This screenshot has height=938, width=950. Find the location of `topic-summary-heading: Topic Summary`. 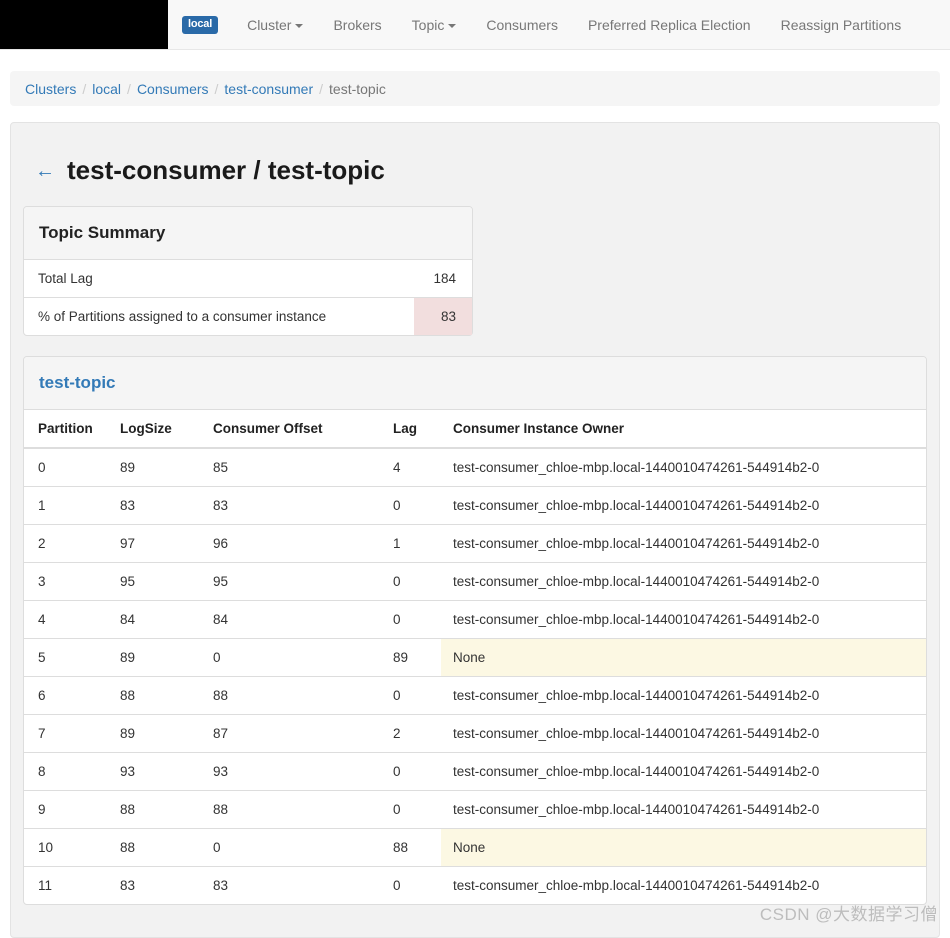

topic-summary-heading: Topic Summary is located at coordinates (248, 233).